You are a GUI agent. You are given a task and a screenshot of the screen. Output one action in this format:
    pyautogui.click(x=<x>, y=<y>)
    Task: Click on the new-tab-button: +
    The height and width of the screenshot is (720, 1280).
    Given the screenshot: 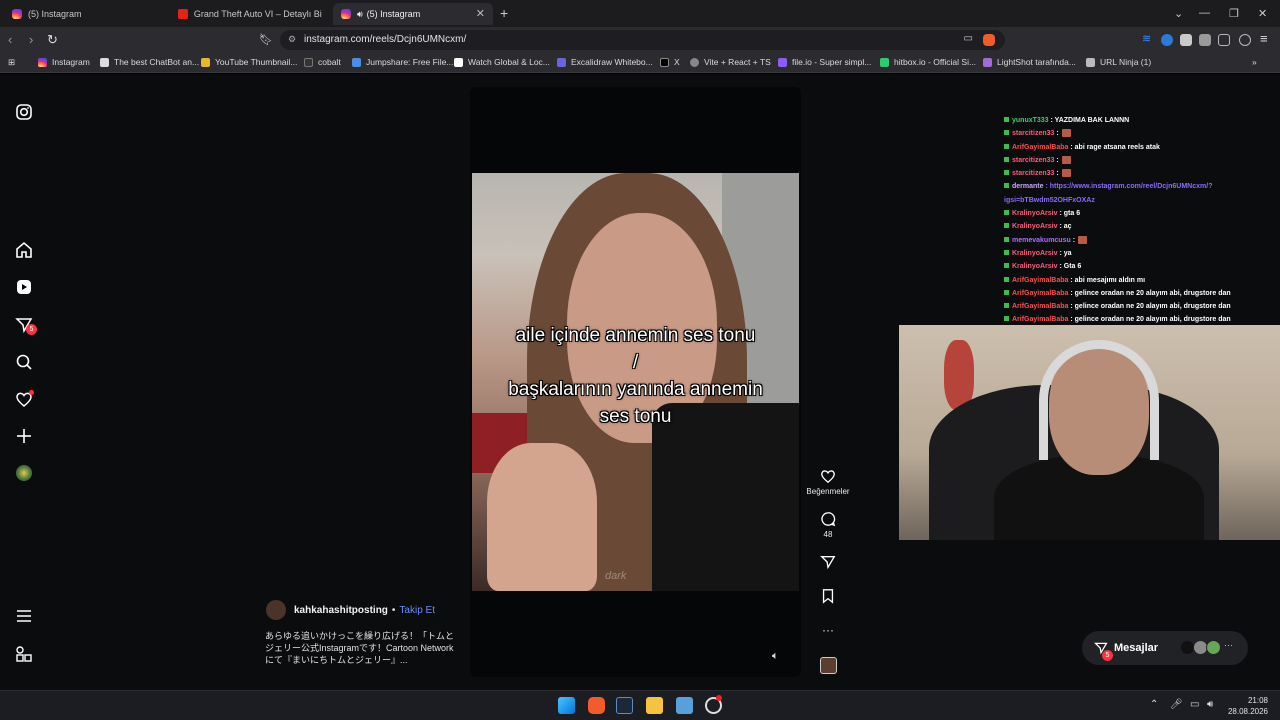 What is the action you would take?
    pyautogui.click(x=504, y=13)
    